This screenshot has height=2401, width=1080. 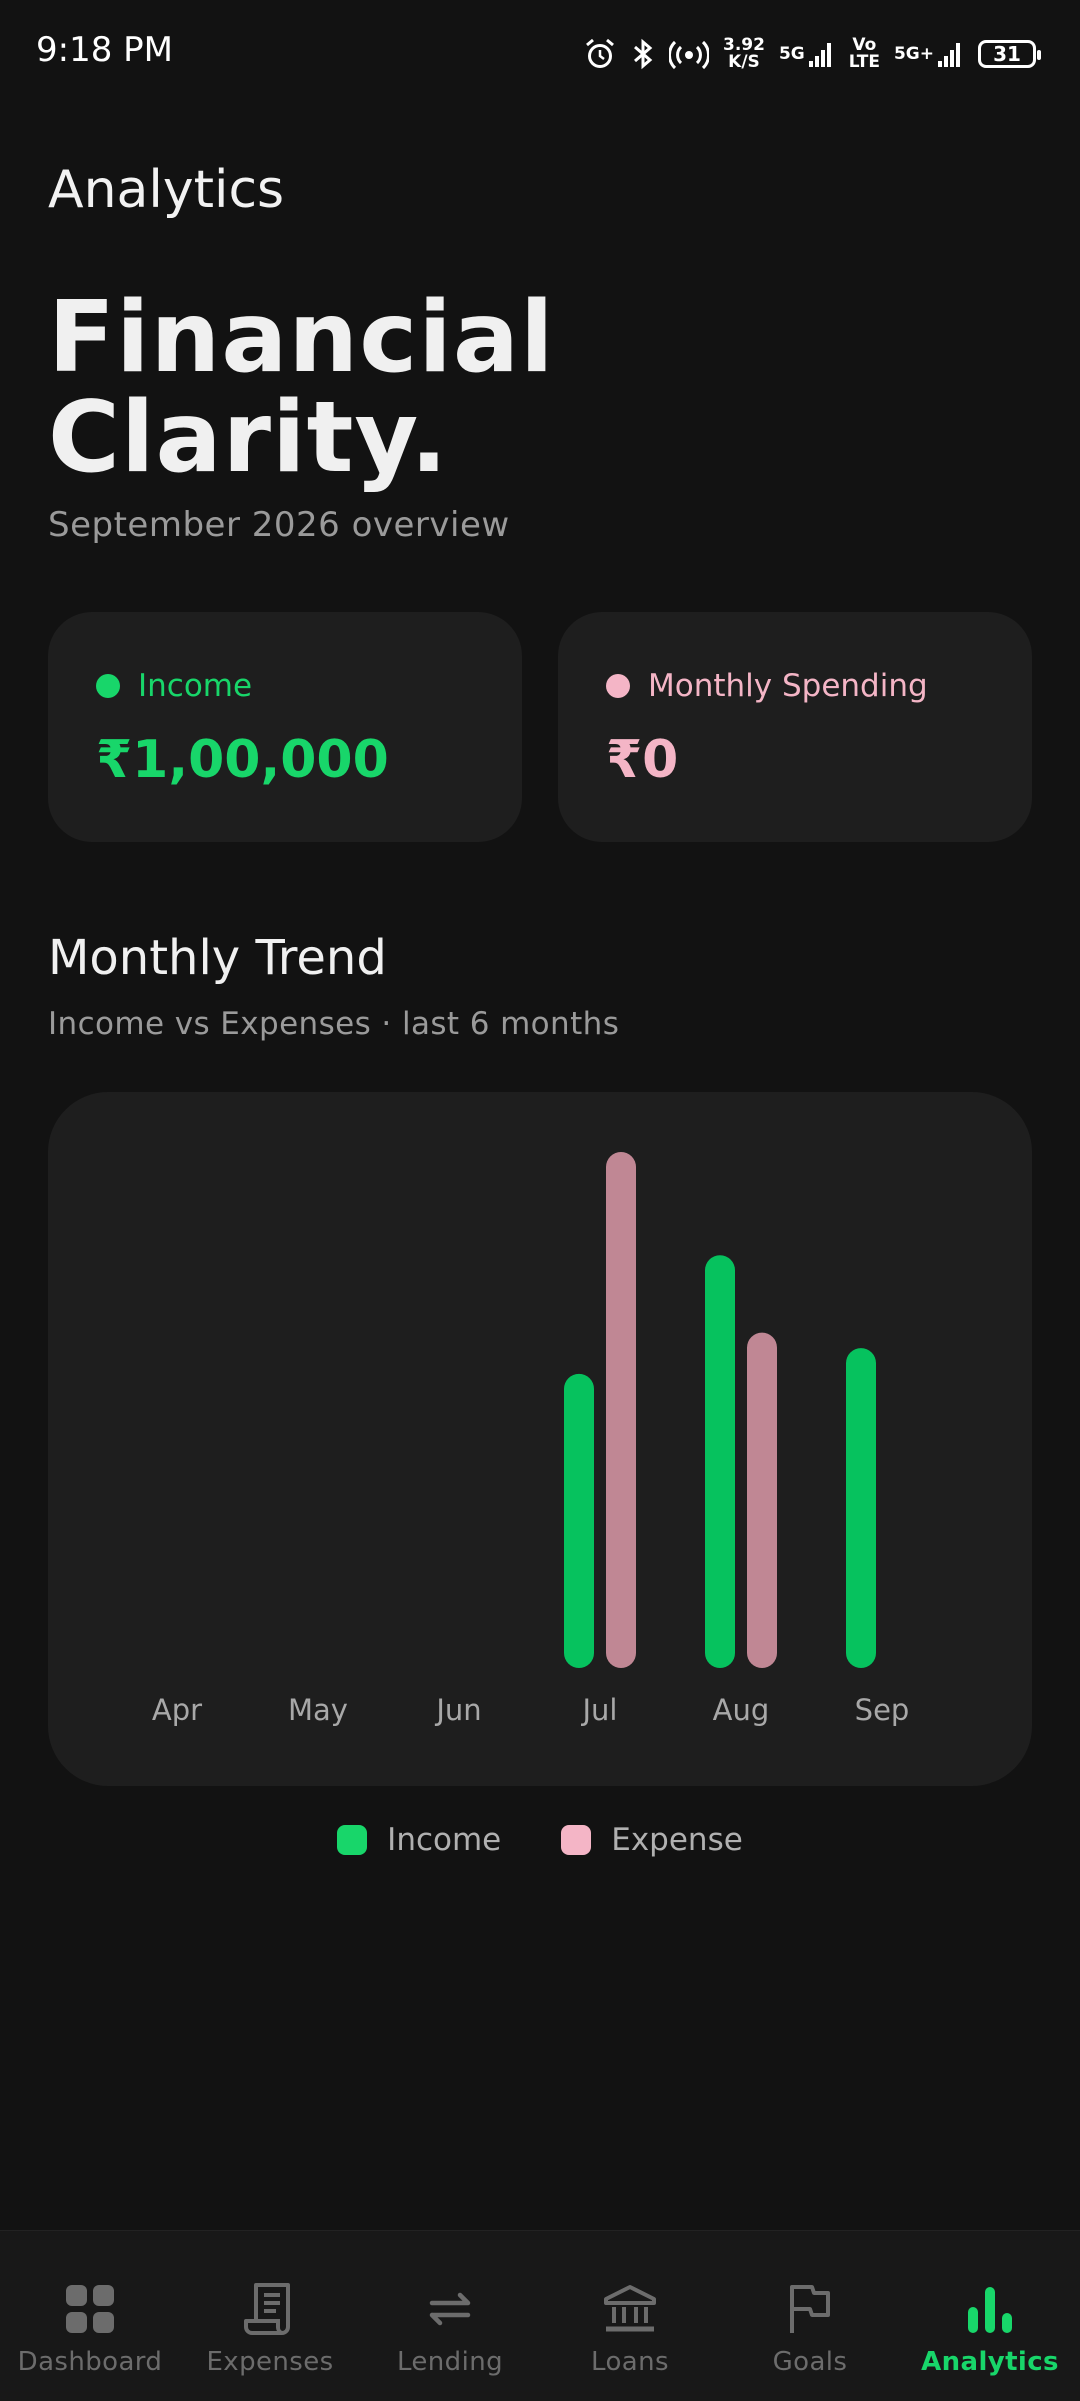 What do you see at coordinates (579, 1520) in the screenshot?
I see `bar-income-jul` at bounding box center [579, 1520].